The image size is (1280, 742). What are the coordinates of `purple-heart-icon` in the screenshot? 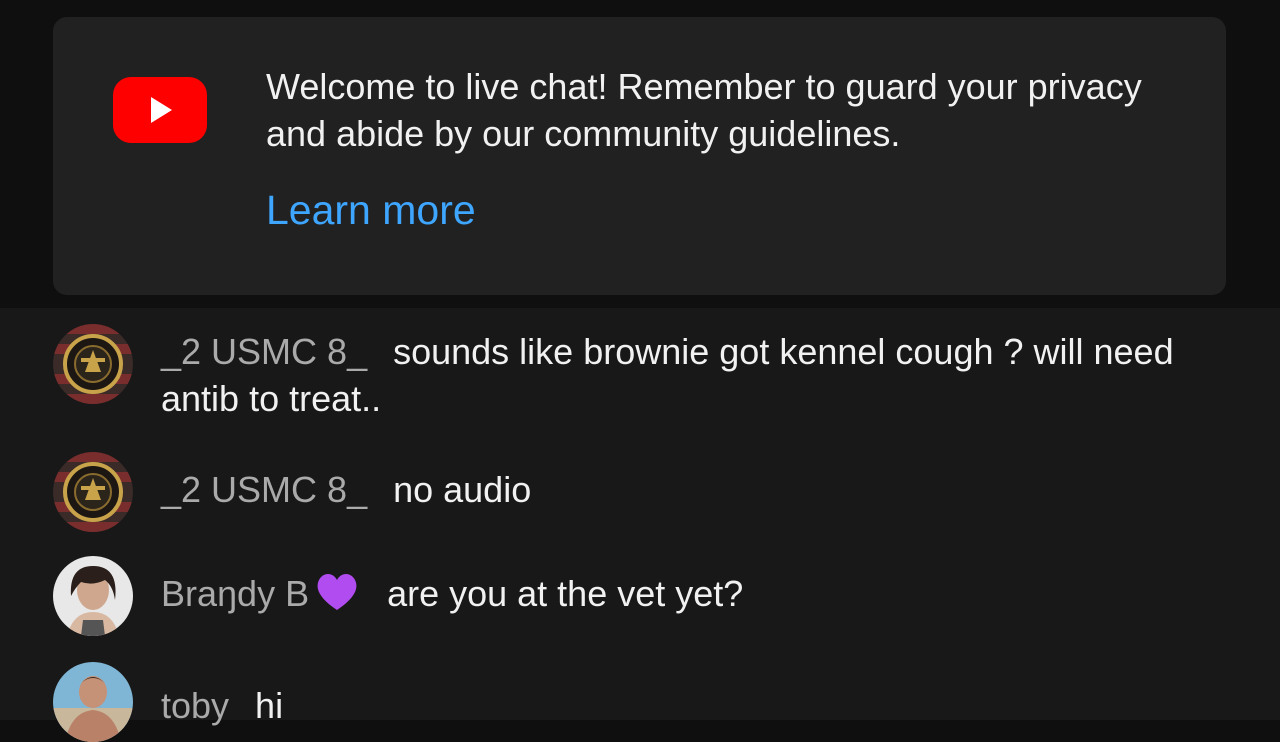 It's located at (337, 596).